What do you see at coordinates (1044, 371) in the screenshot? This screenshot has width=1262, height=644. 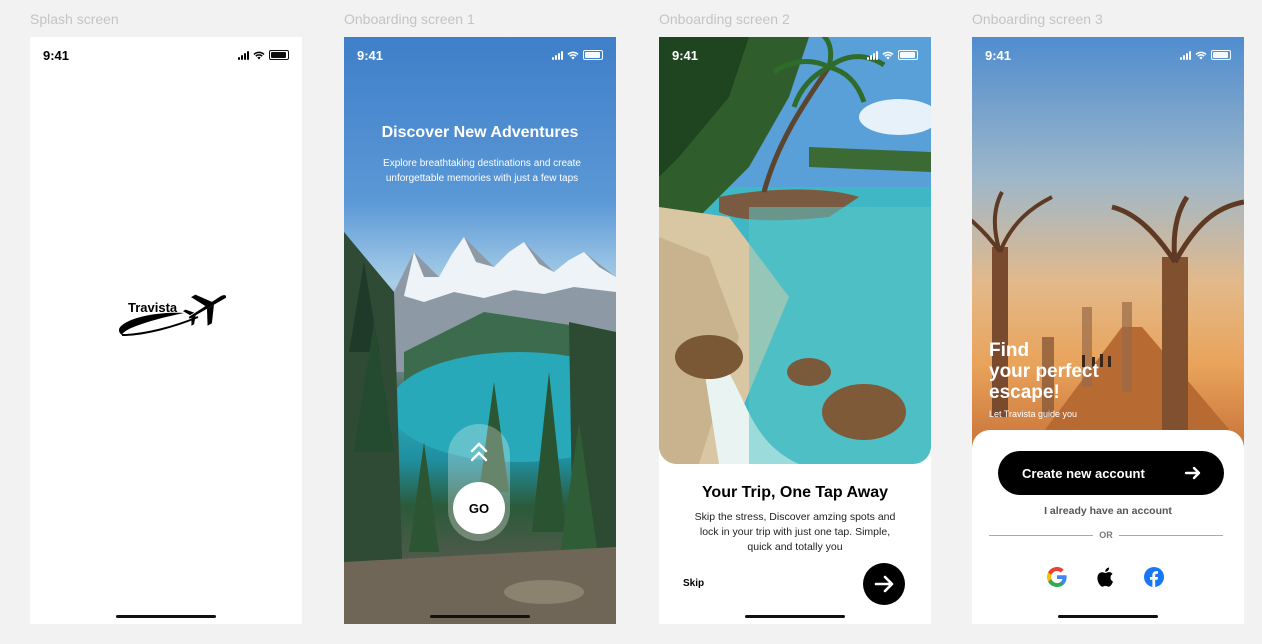 I see `headline-line-2: your perfect` at bounding box center [1044, 371].